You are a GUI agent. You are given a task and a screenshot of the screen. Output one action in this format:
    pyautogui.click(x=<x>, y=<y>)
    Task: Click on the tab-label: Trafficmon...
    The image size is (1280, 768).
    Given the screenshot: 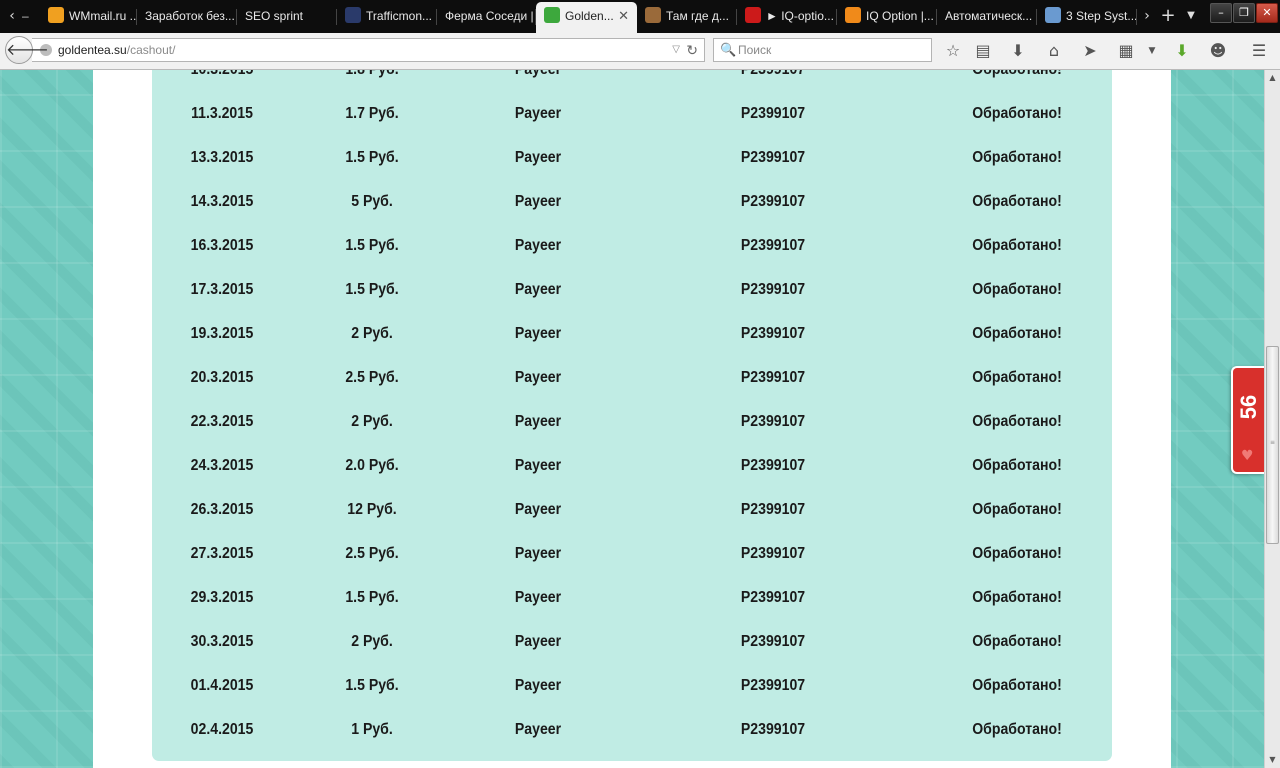 What is the action you would take?
    pyautogui.click(x=399, y=16)
    